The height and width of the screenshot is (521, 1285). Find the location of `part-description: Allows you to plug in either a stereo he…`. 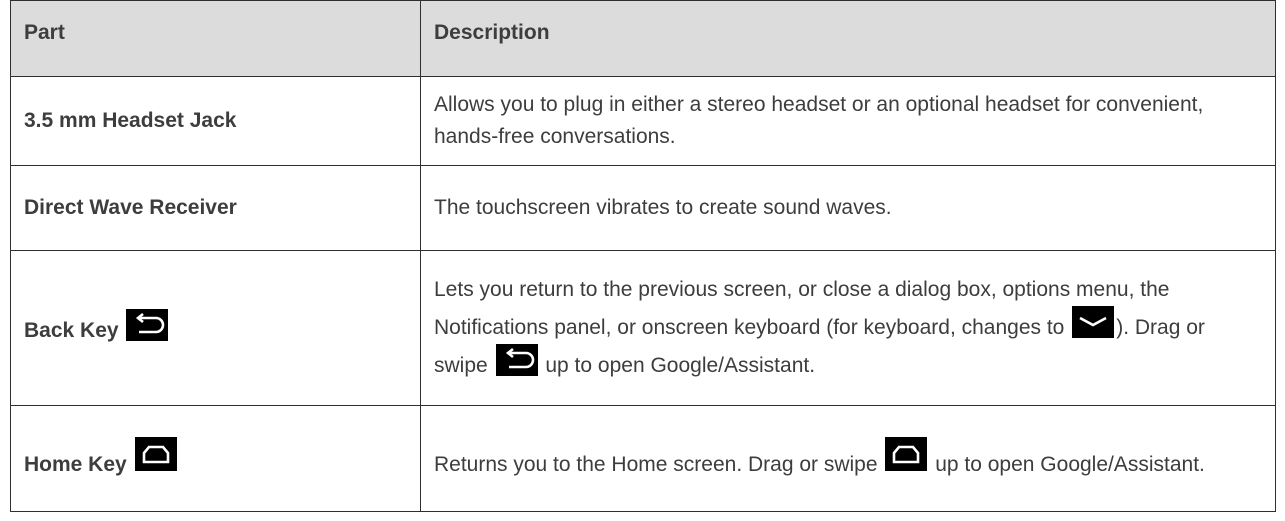

part-description: Allows you to plug in either a stereo he… is located at coordinates (848, 121).